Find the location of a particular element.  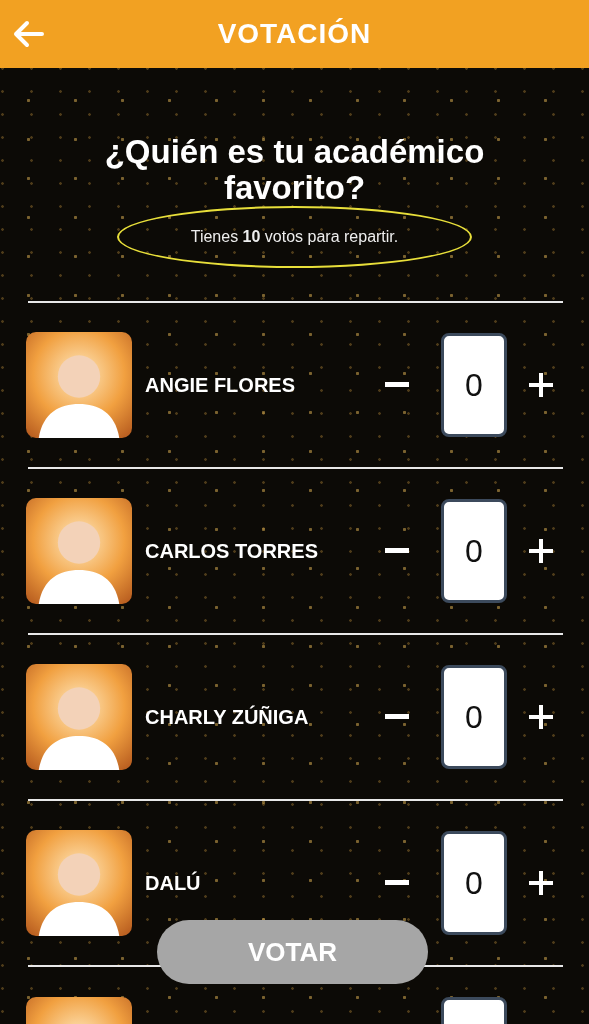

candidate-name: DALÚ is located at coordinates (173, 883).